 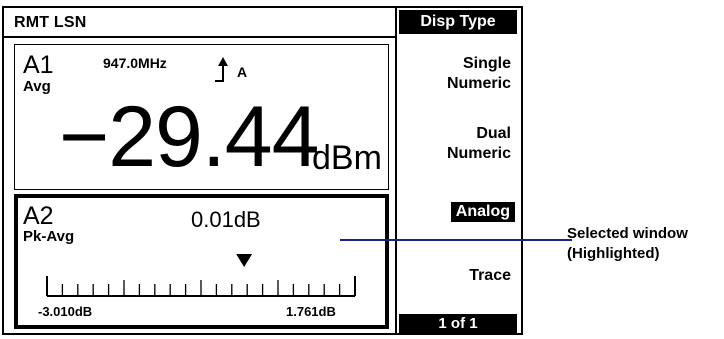 What do you see at coordinates (458, 22) in the screenshot?
I see `menu-title: Disp Type` at bounding box center [458, 22].